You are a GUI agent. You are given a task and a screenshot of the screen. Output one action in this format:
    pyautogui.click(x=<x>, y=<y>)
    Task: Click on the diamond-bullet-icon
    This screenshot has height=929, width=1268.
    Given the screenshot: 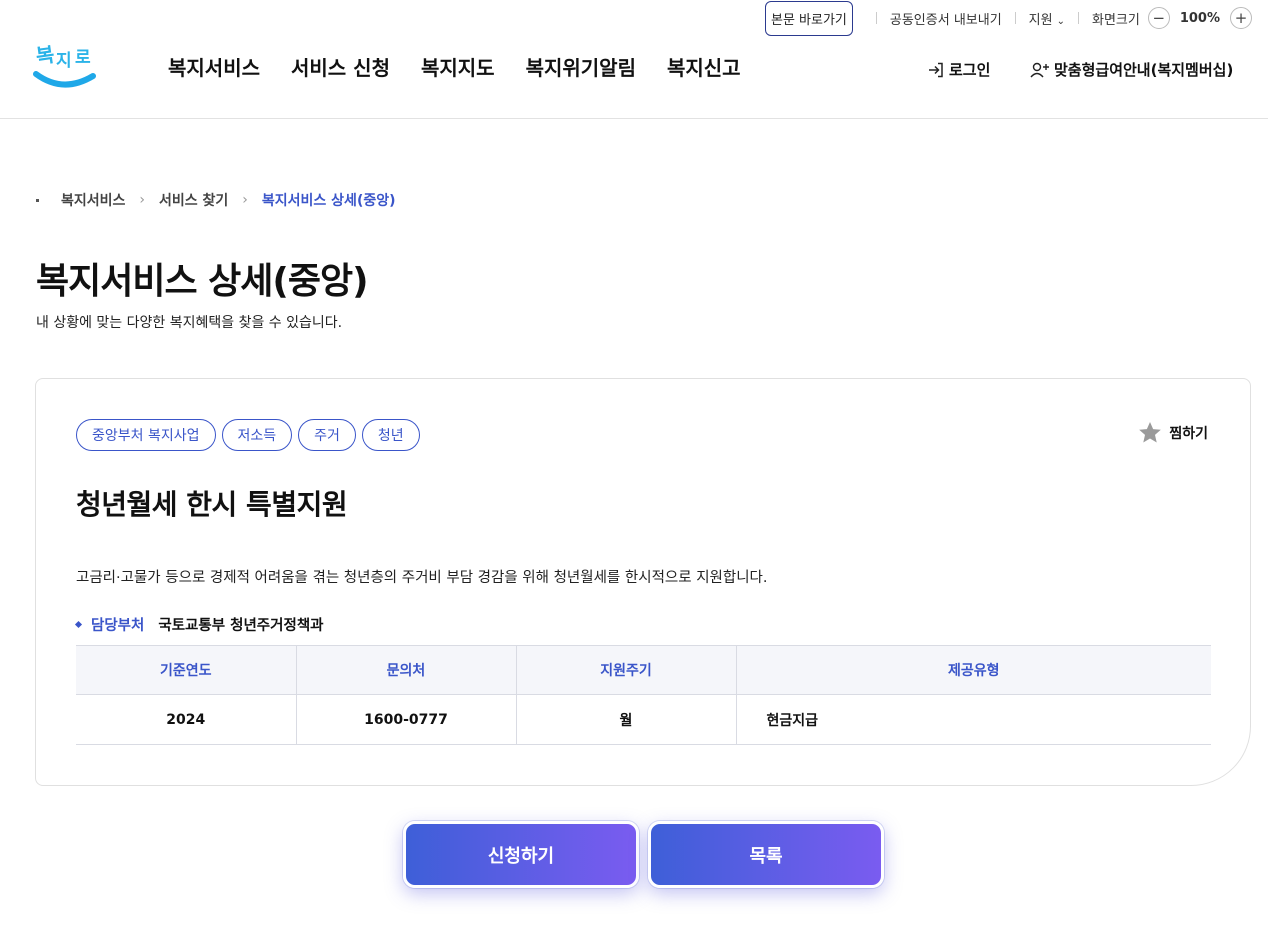 What is the action you would take?
    pyautogui.click(x=78, y=624)
    